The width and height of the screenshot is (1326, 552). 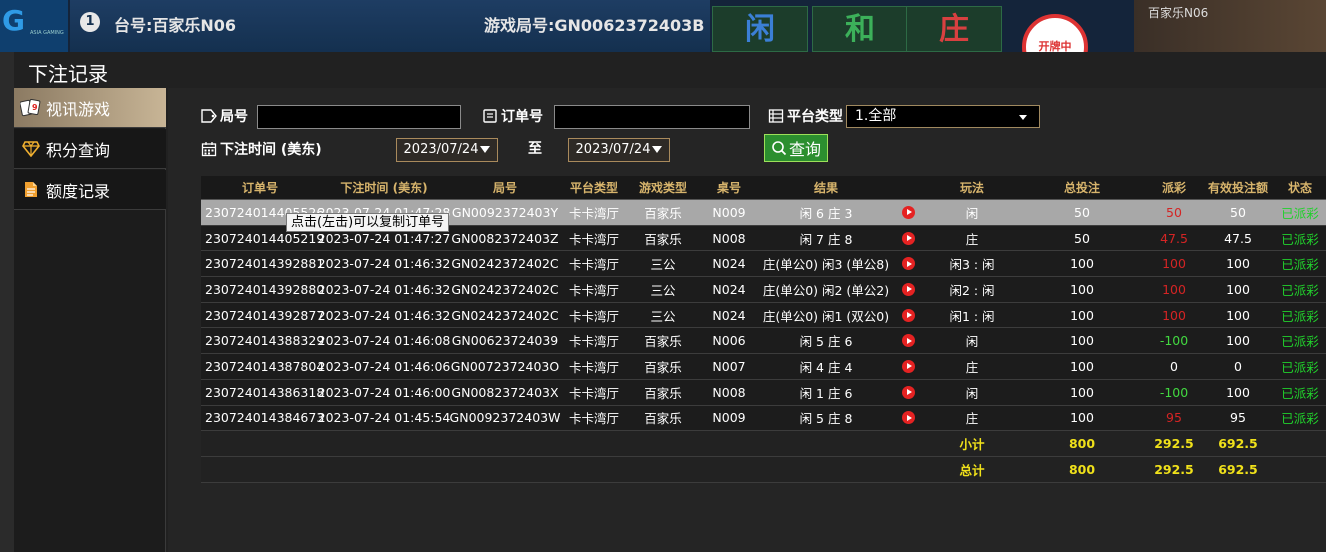 I want to click on table-number-cell: N006, so click(x=729, y=341).